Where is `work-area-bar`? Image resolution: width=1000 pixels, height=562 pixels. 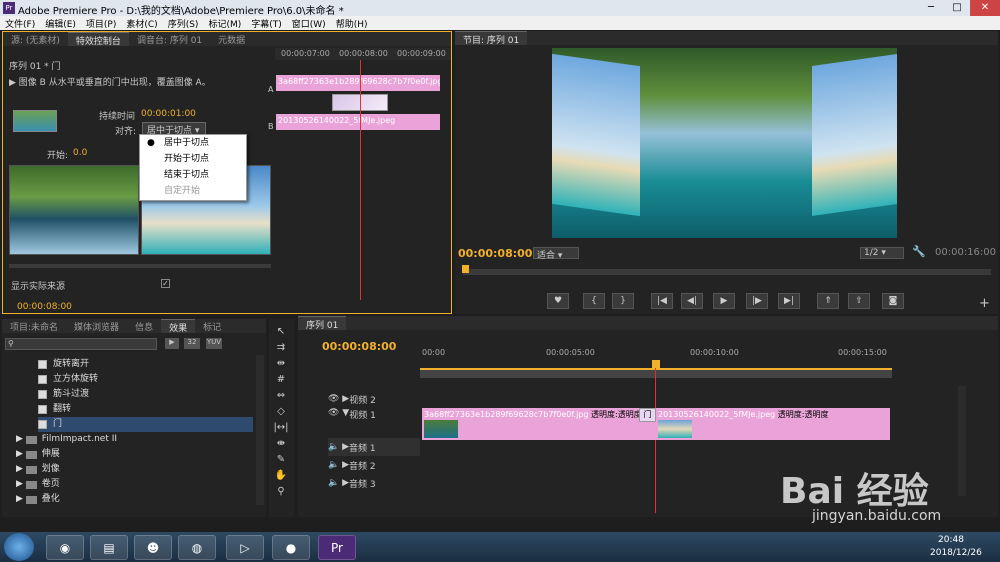 work-area-bar is located at coordinates (656, 373).